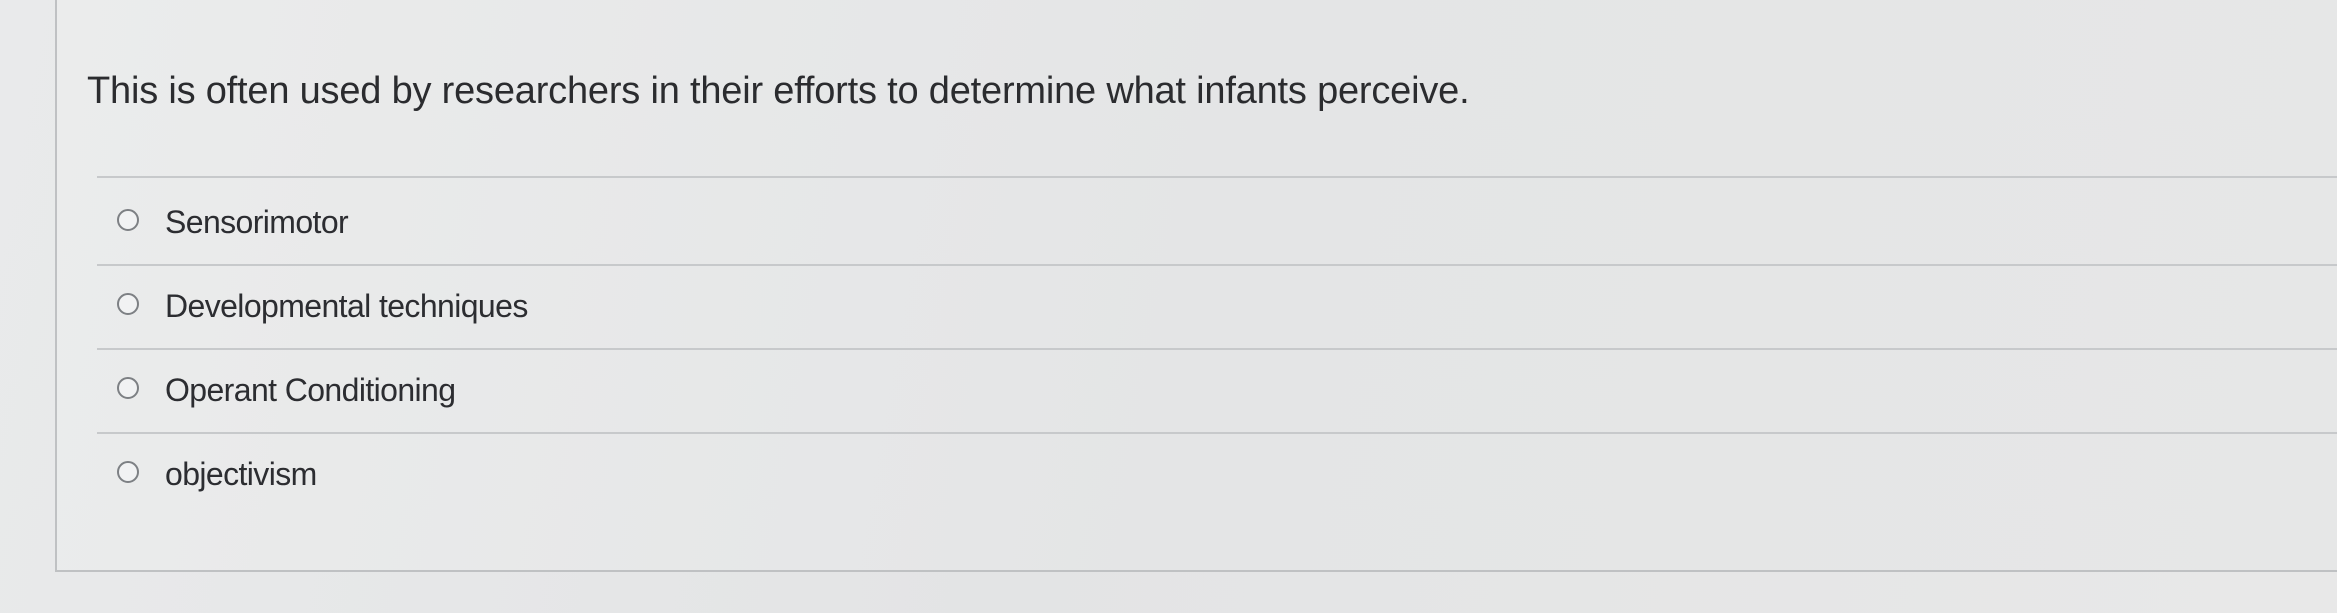 Image resolution: width=2337 pixels, height=613 pixels. Describe the element at coordinates (257, 222) in the screenshot. I see `choice-label: Sensorimotor` at that location.